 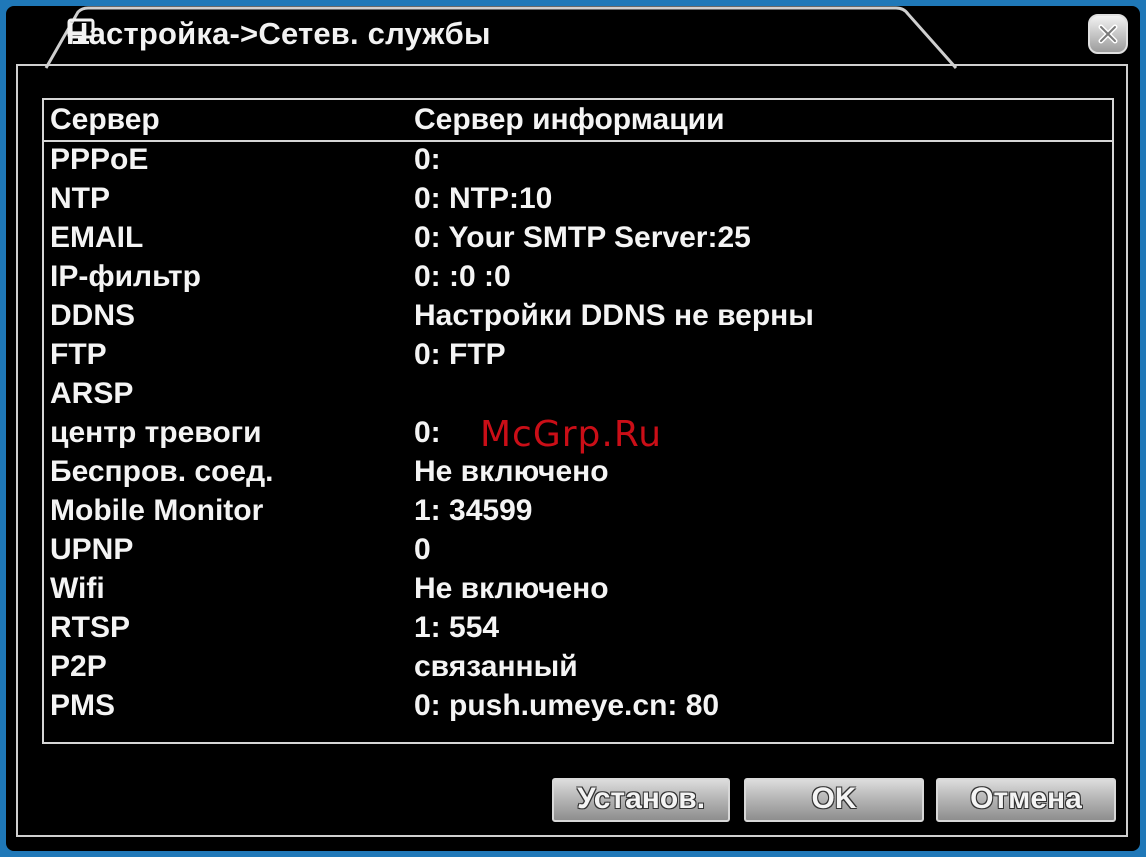 I want to click on table-row: EMAIL 0: Your SMTP Server:25, so click(x=578, y=239).